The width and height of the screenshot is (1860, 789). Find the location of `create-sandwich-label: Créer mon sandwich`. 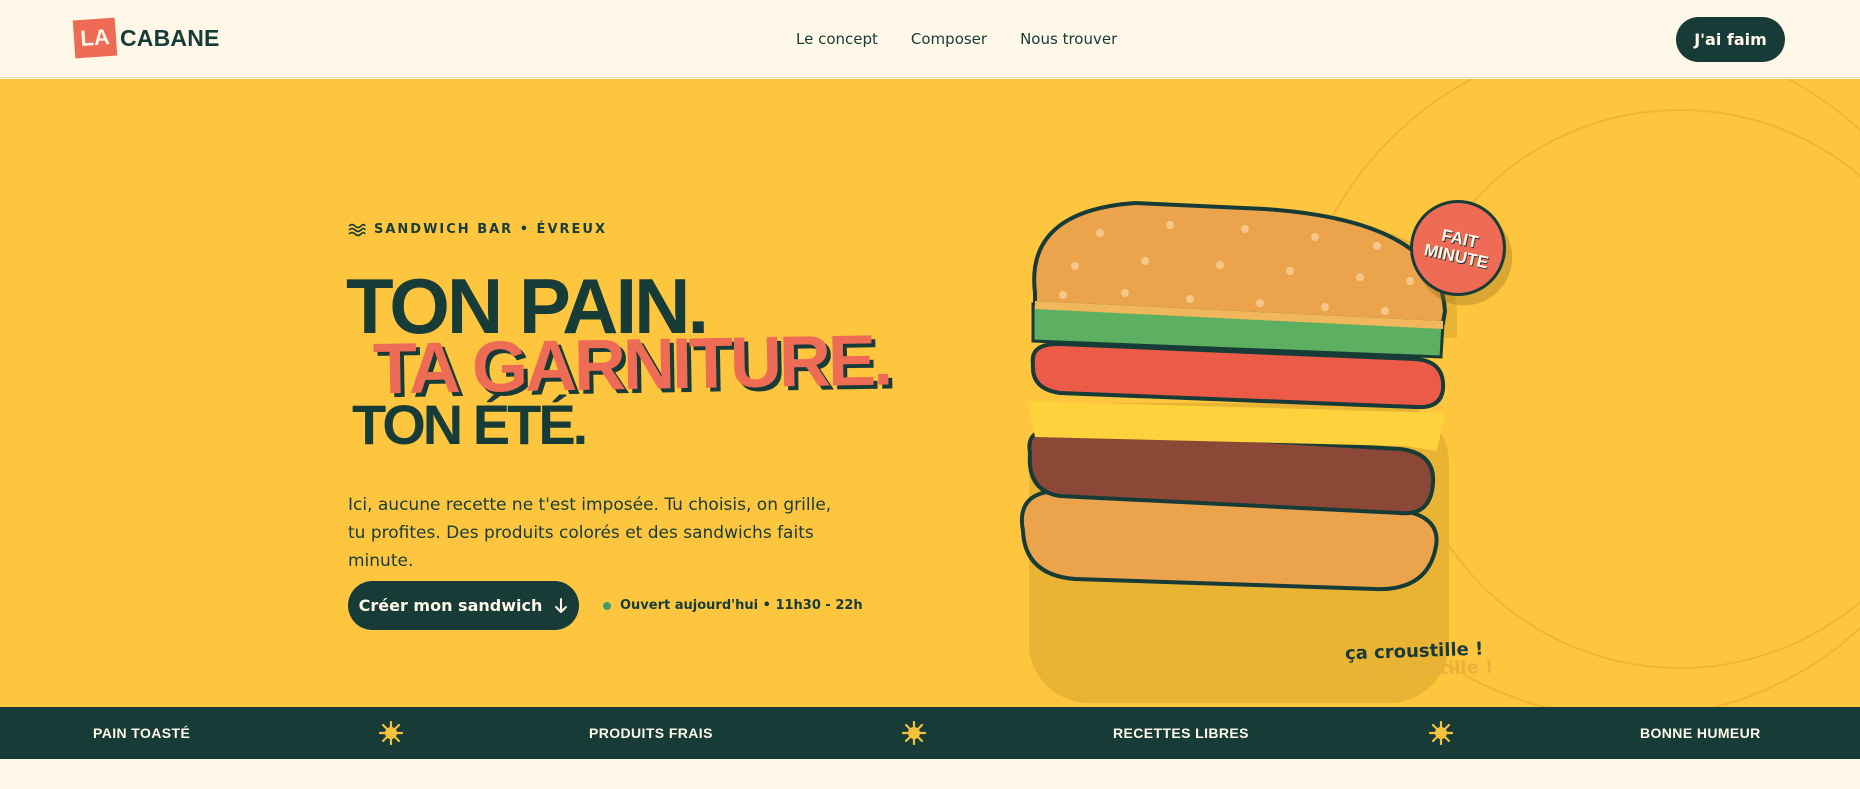

create-sandwich-label: Créer mon sandwich is located at coordinates (450, 605).